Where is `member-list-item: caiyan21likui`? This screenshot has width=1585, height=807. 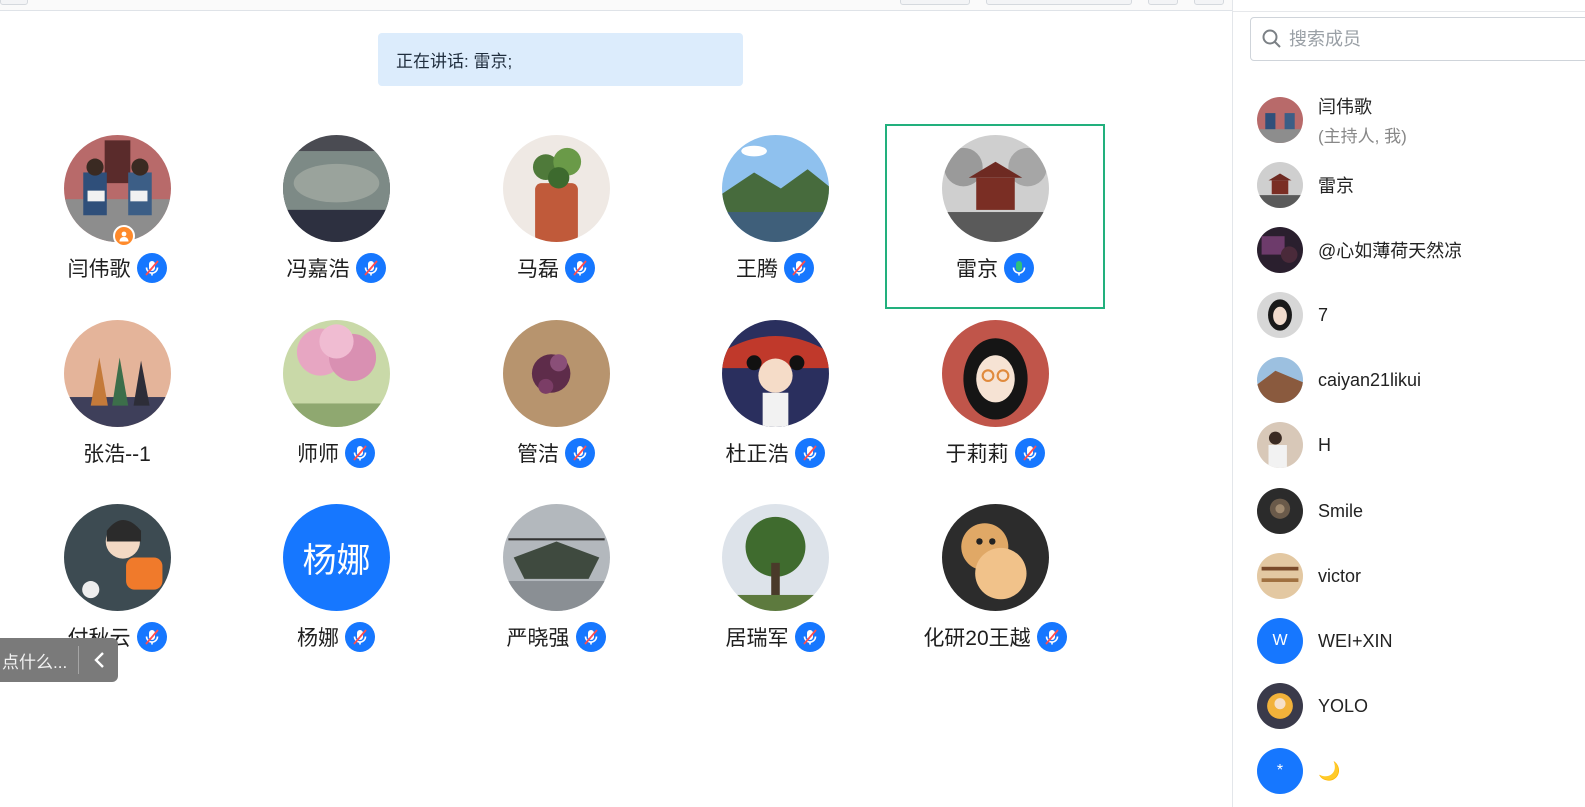 member-list-item: caiyan21likui is located at coordinates (1417, 380).